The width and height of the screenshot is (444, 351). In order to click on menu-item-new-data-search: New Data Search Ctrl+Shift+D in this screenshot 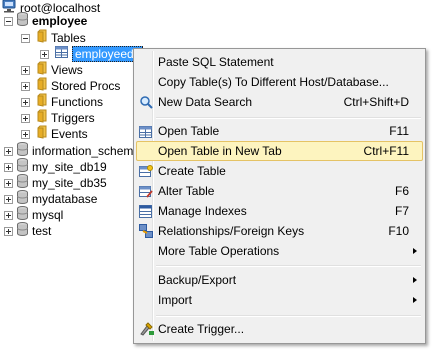, I will do `click(279, 102)`.